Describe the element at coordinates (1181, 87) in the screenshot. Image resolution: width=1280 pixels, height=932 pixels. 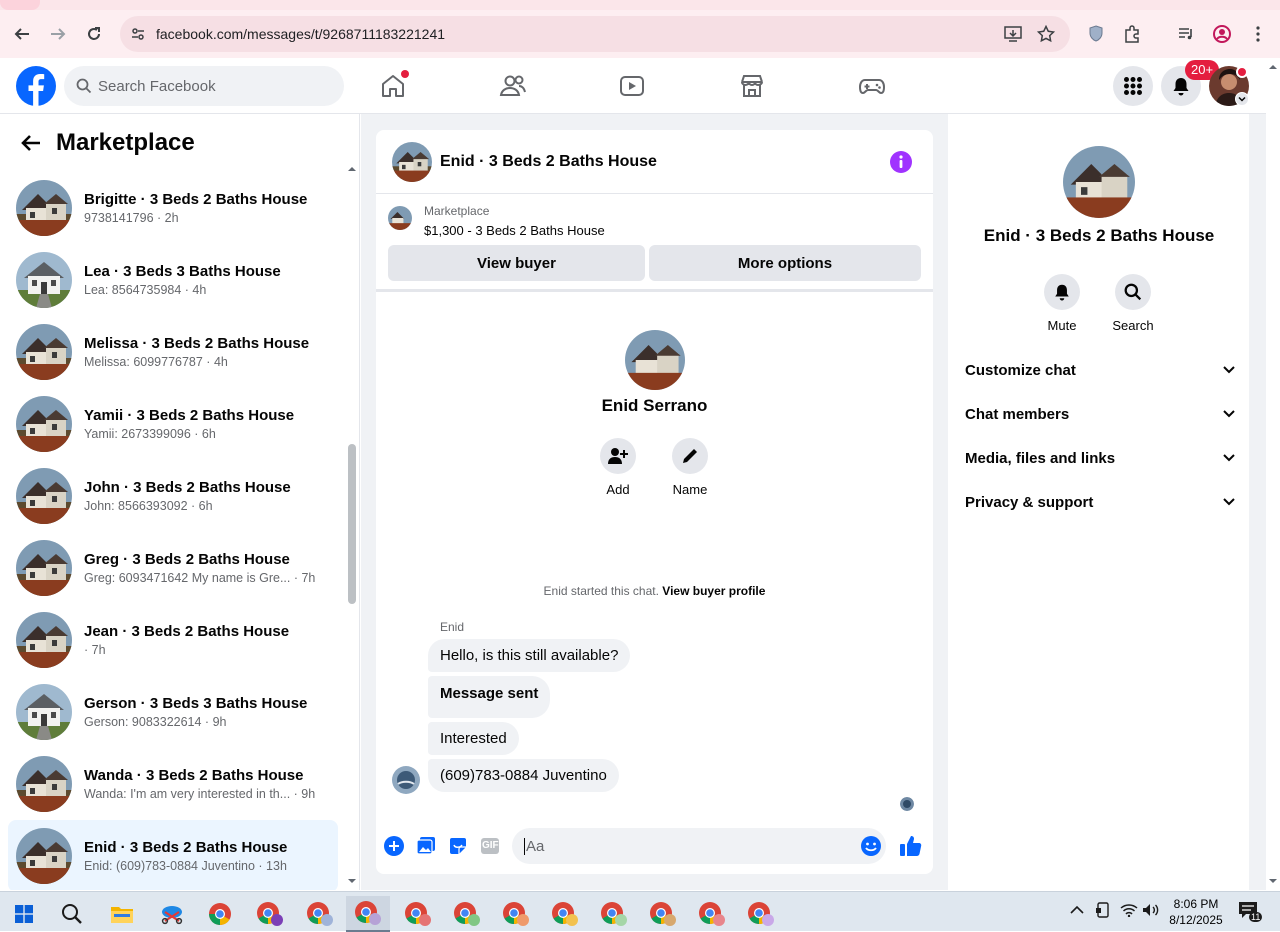
I see `bell-icon` at that location.